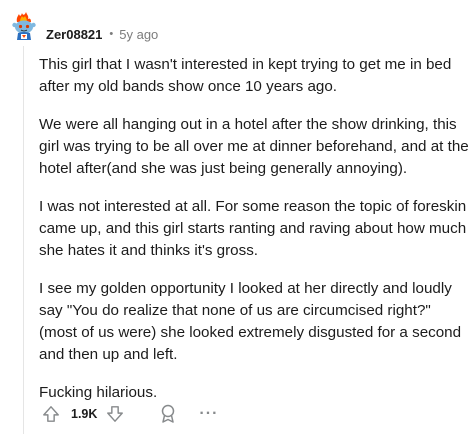 The width and height of the screenshot is (474, 434). What do you see at coordinates (138, 34) in the screenshot?
I see `timestamp: 5y ago` at bounding box center [138, 34].